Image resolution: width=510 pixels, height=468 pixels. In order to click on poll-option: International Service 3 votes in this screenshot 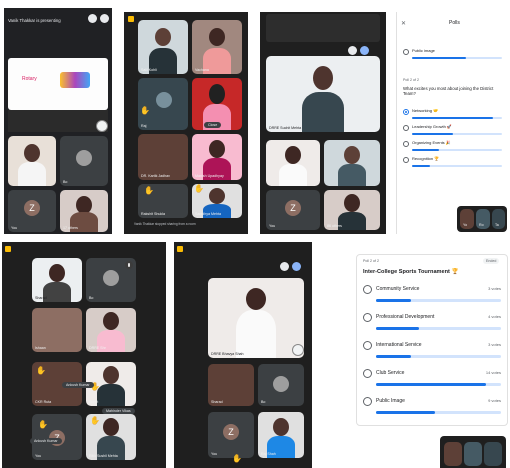, I will do `click(432, 356)`.